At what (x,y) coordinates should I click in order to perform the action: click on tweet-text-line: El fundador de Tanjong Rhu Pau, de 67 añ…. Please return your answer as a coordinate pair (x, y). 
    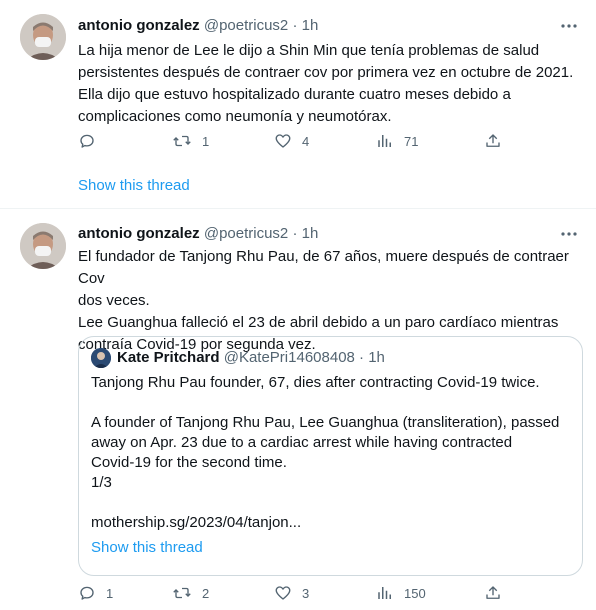
    Looking at the image, I should click on (323, 267).